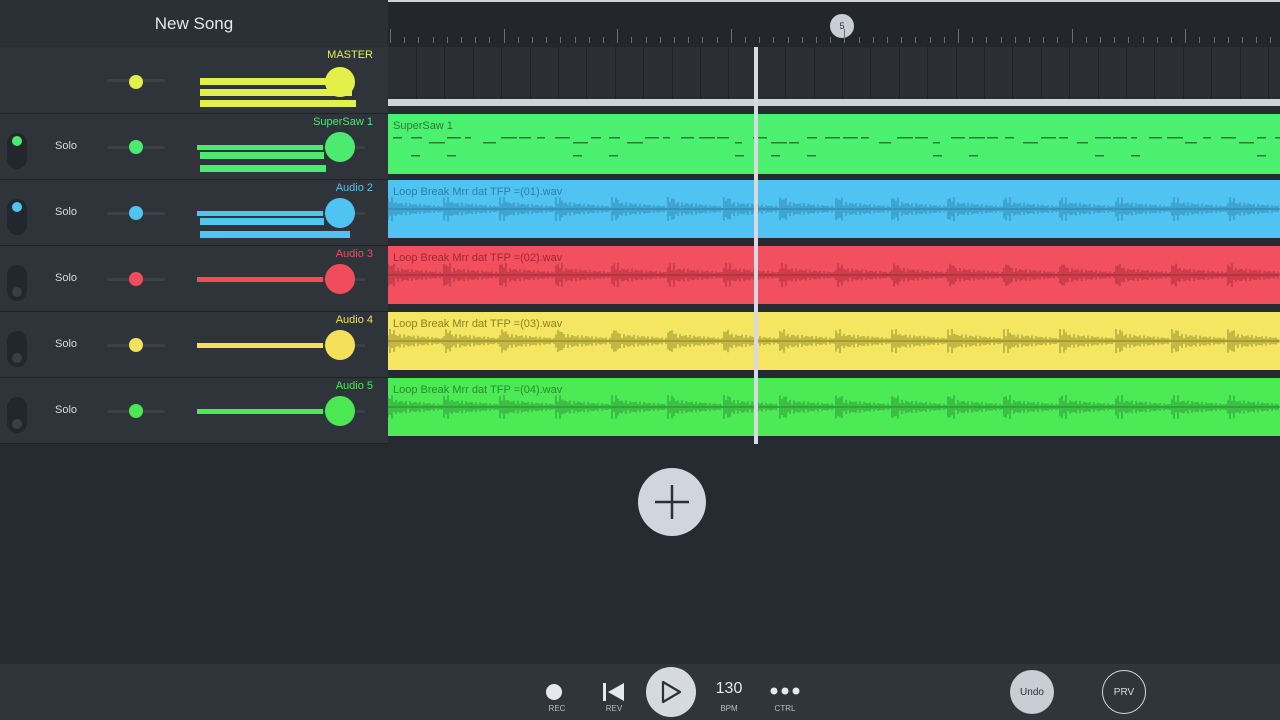 The height and width of the screenshot is (720, 1280). Describe the element at coordinates (834, 76) in the screenshot. I see `master-lane` at that location.